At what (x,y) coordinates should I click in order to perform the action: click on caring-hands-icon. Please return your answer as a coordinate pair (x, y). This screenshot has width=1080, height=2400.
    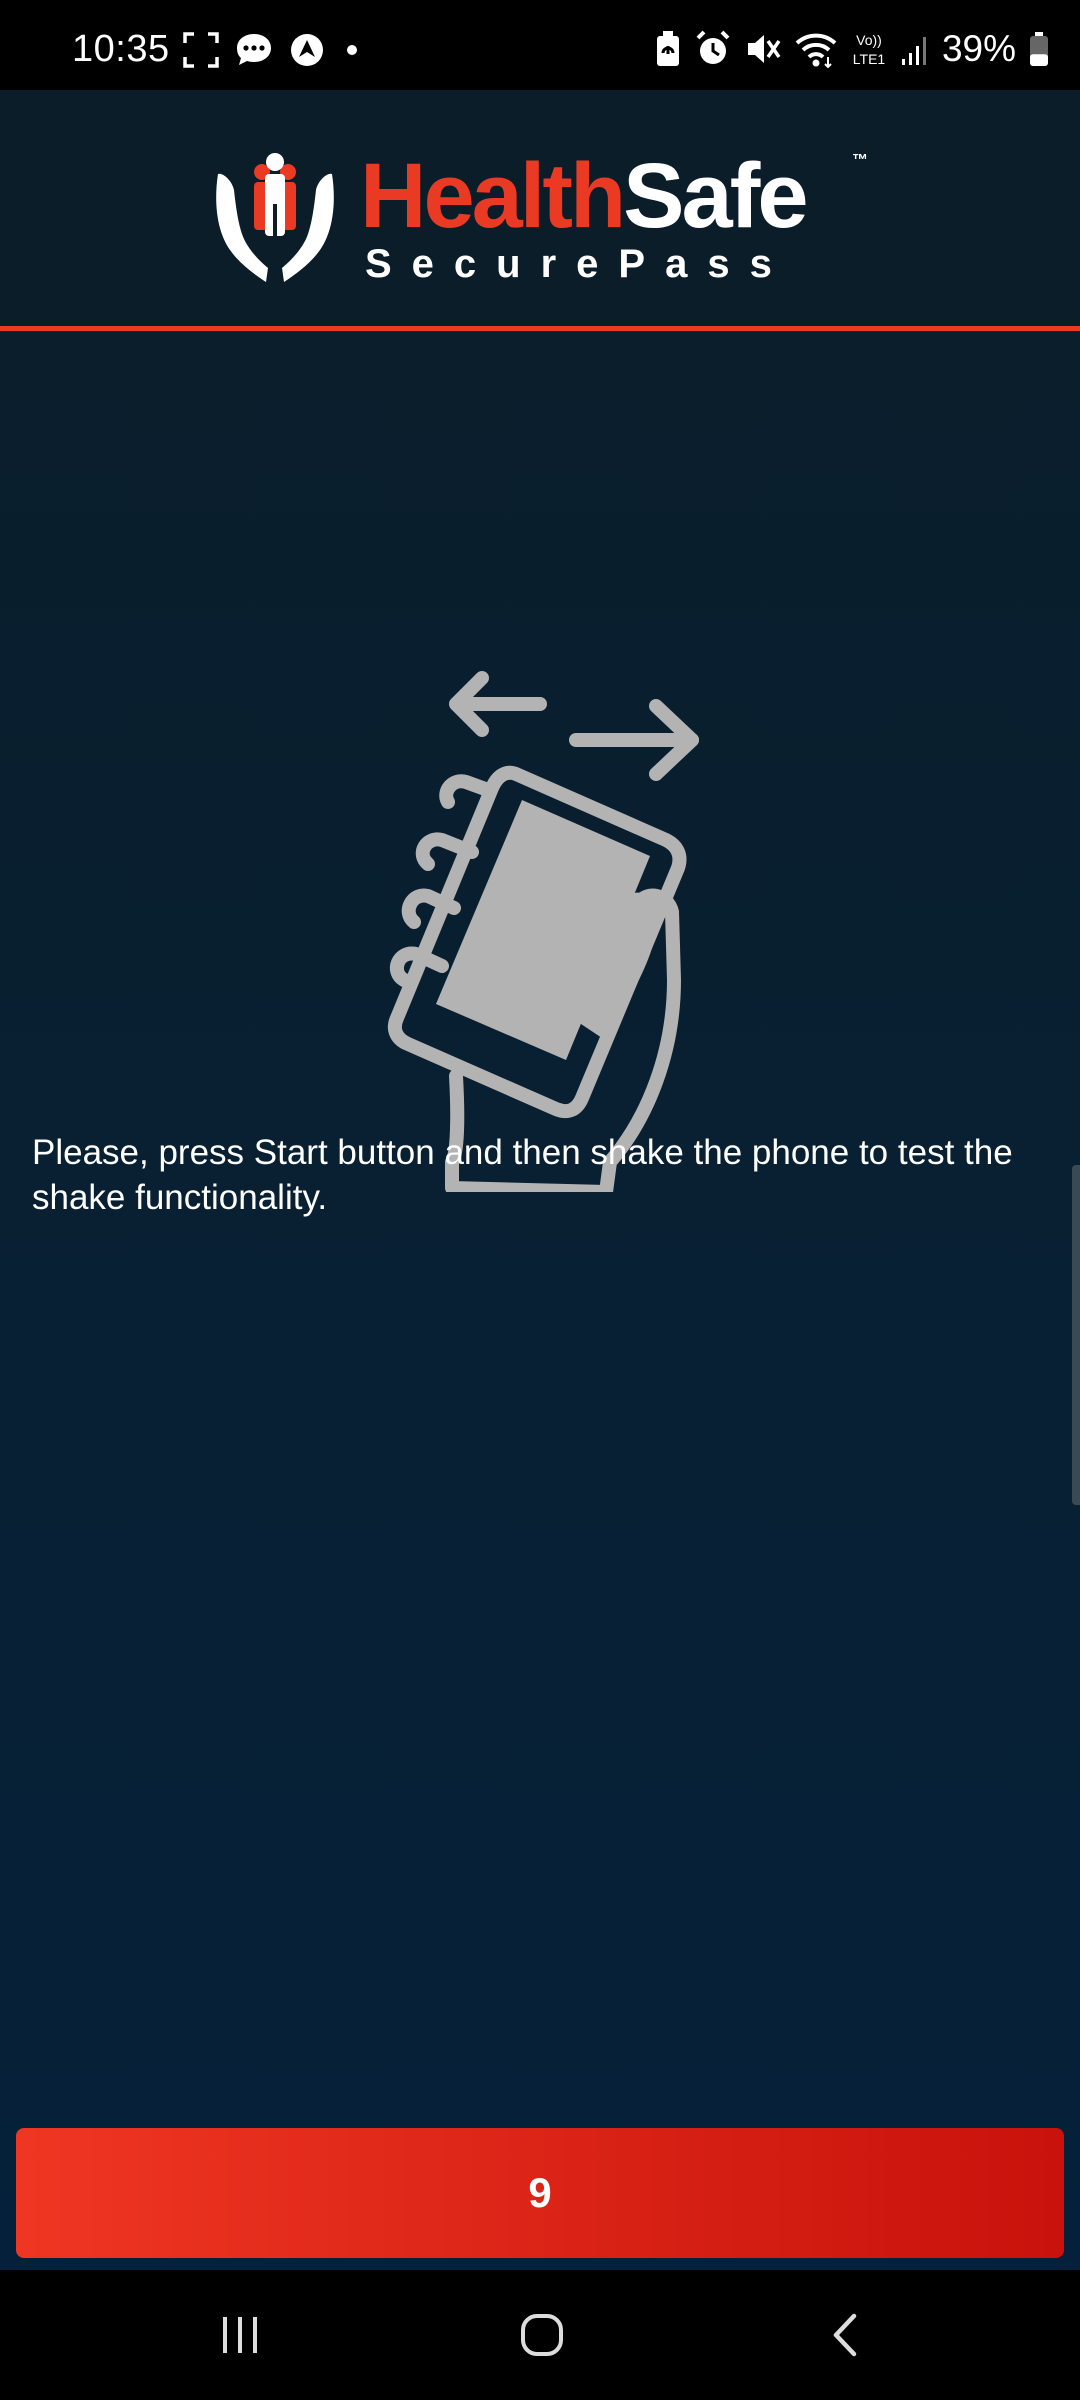
    Looking at the image, I should click on (275, 217).